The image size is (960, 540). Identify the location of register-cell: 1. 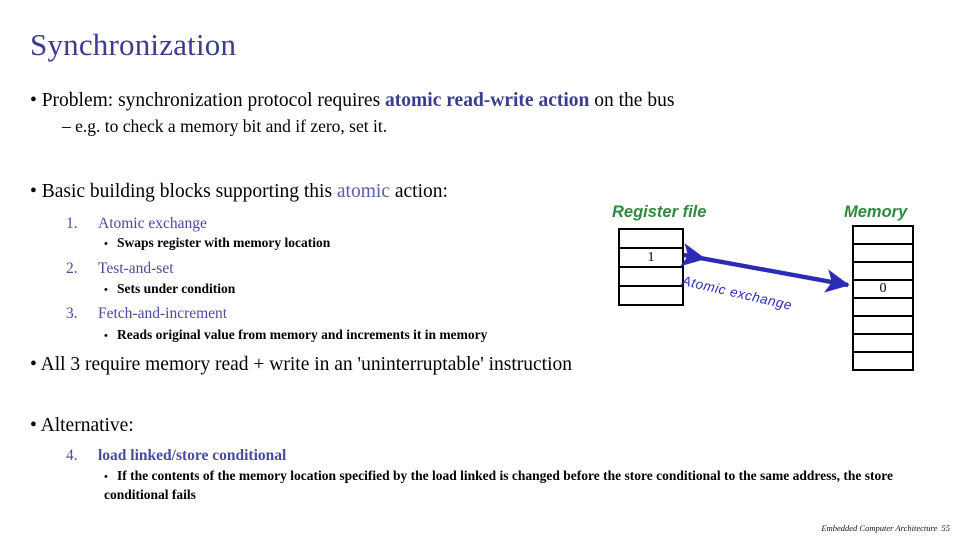
(651, 258).